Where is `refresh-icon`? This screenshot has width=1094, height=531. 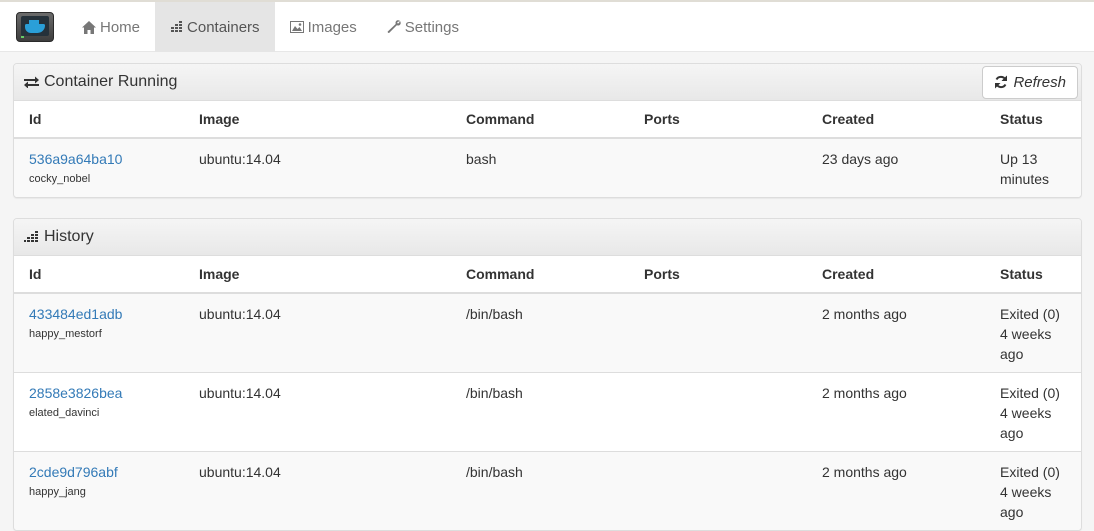 refresh-icon is located at coordinates (1001, 82).